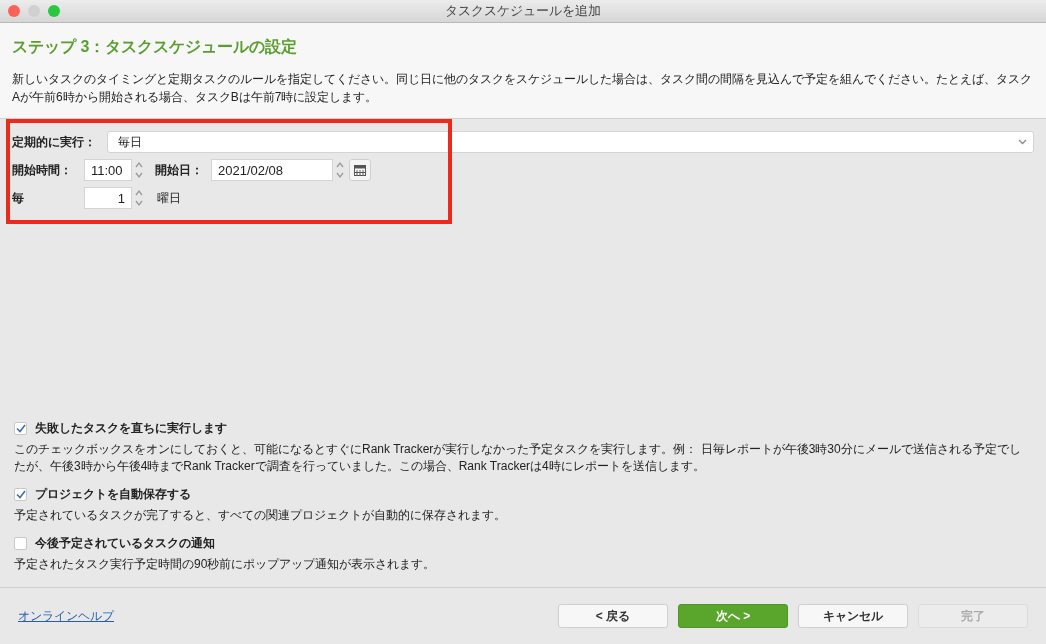 The width and height of the screenshot is (1046, 644). What do you see at coordinates (570, 142) in the screenshot?
I see `repeat-dropdown: 毎日` at bounding box center [570, 142].